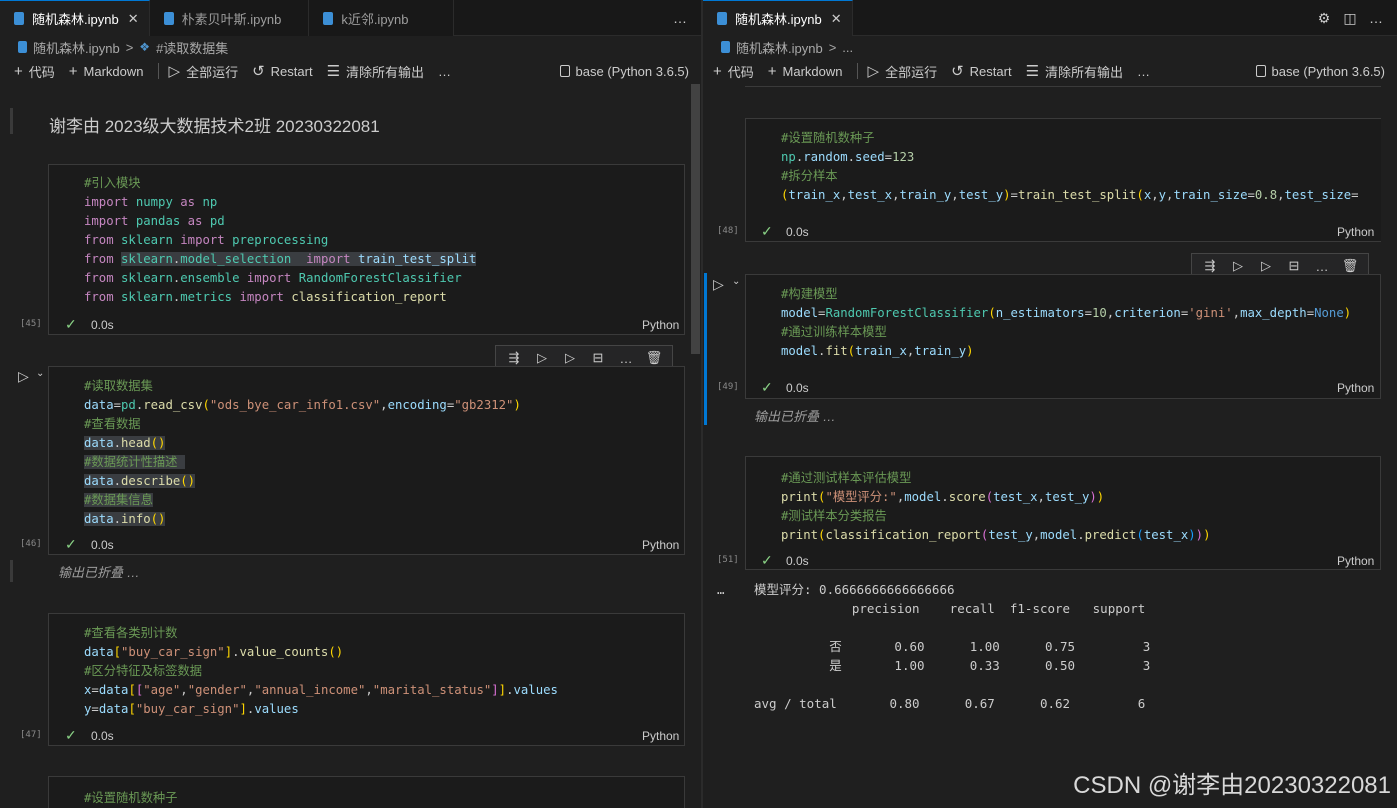 This screenshot has height=808, width=1397. I want to click on code-cell: #设置随机数种子, so click(366, 792).